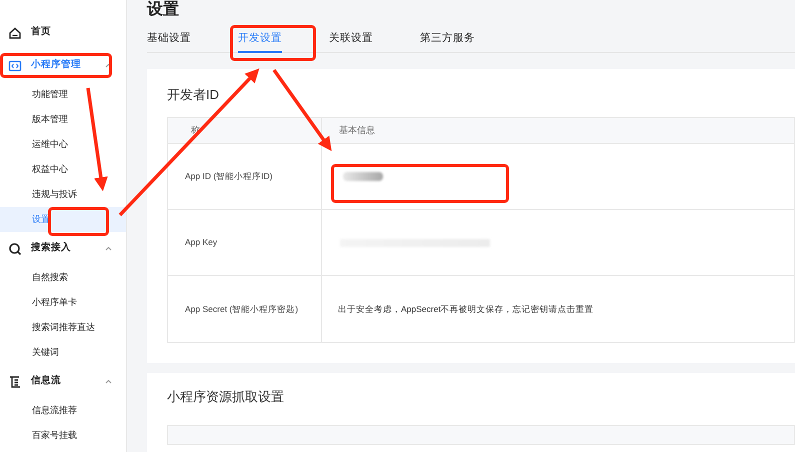  What do you see at coordinates (63, 352) in the screenshot?
I see `nav-item: 关键词` at bounding box center [63, 352].